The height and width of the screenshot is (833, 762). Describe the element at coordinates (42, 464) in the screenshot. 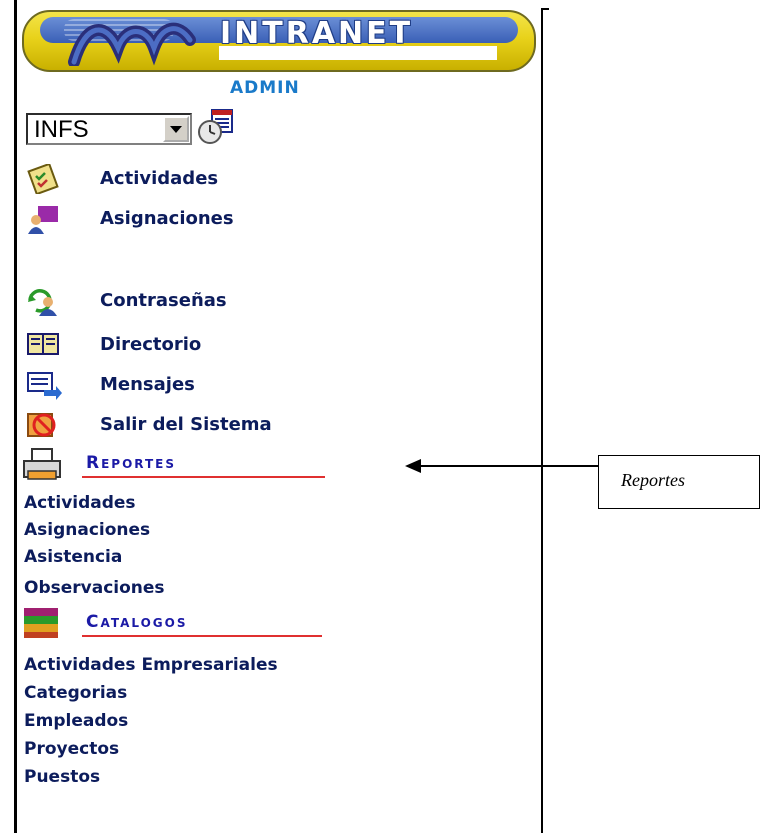

I see `printer-icon` at that location.